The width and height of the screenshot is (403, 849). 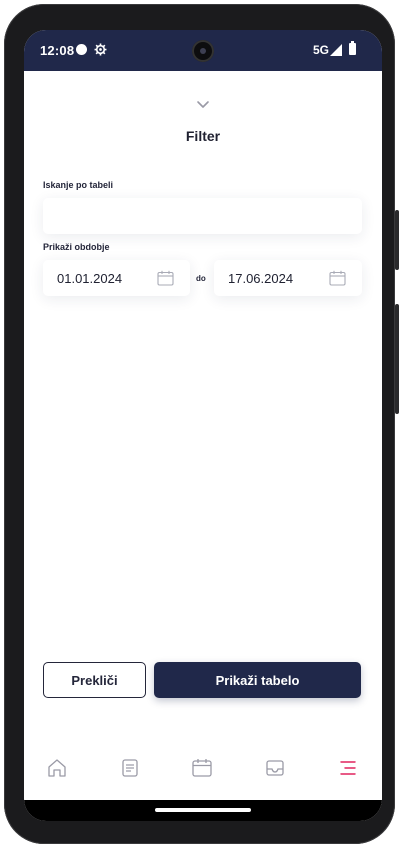 What do you see at coordinates (202, 216) in the screenshot?
I see `search-input` at bounding box center [202, 216].